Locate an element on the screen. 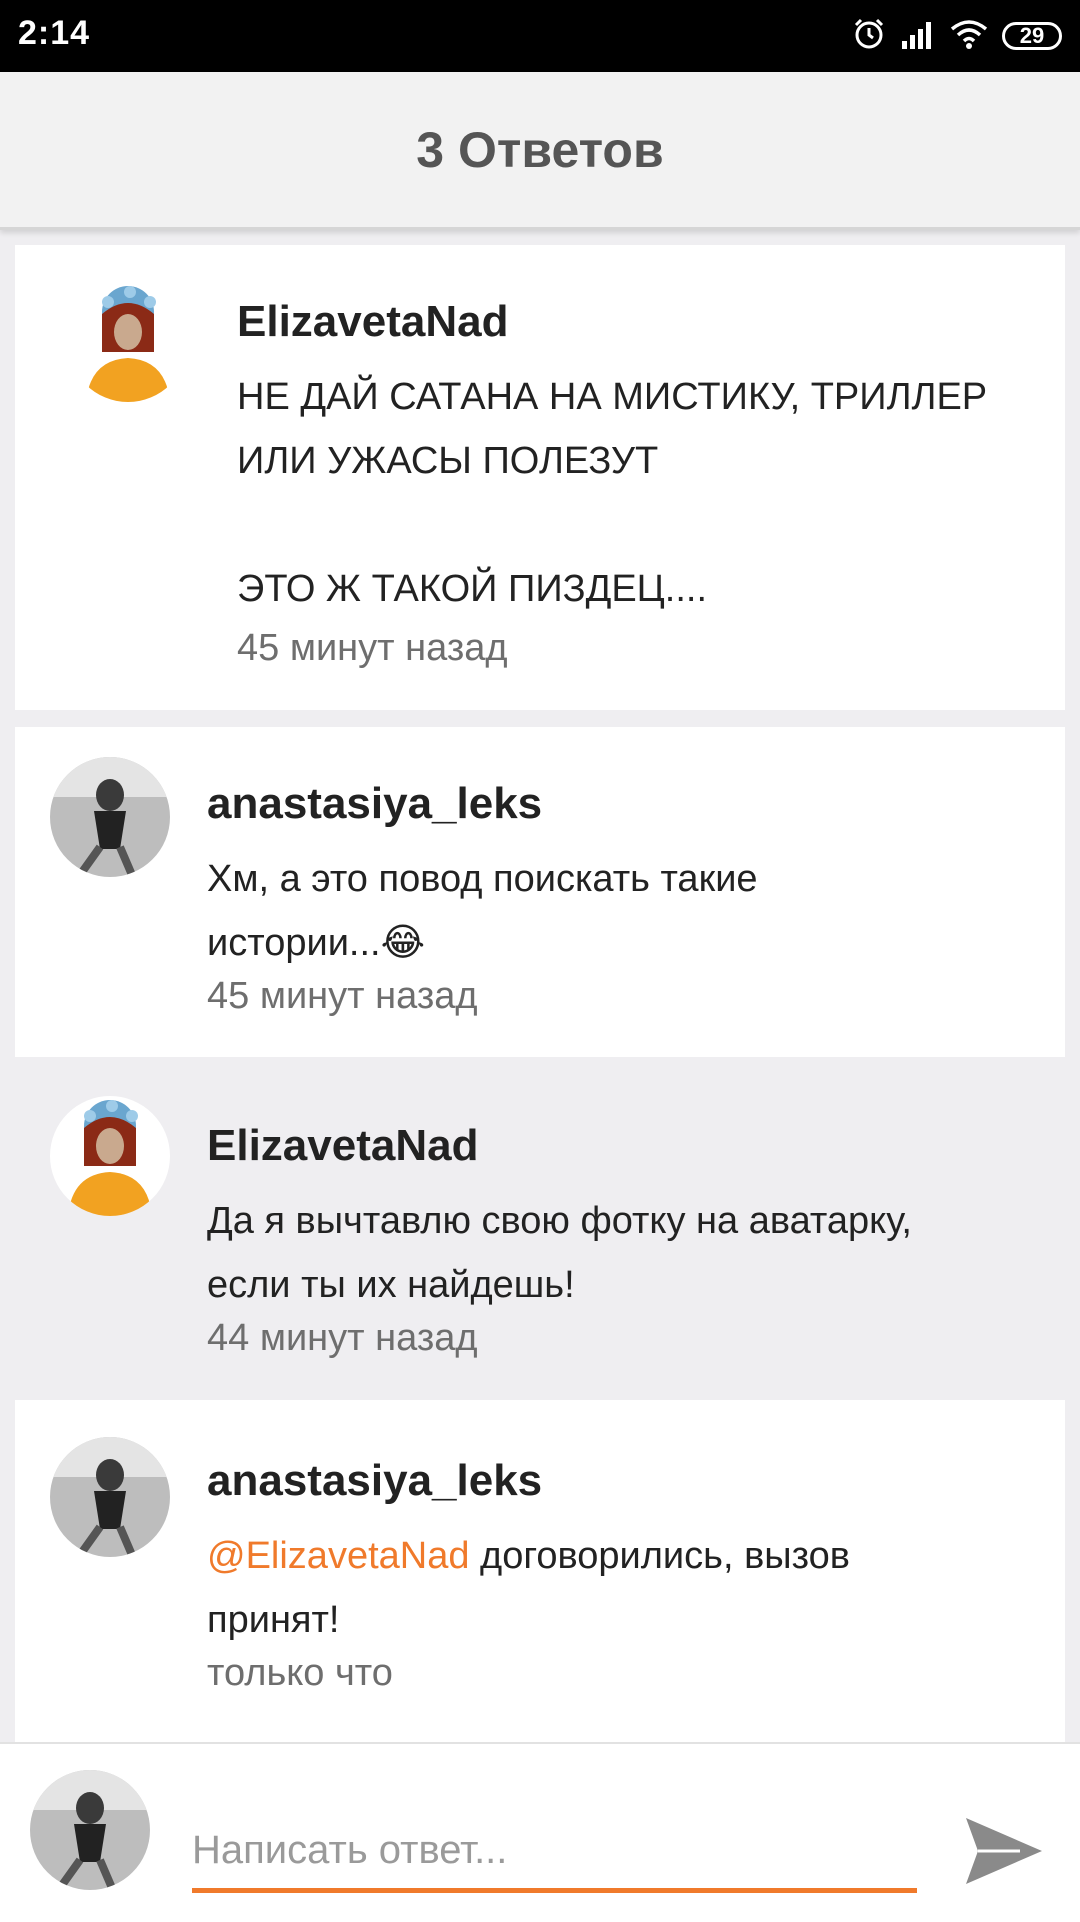 The width and height of the screenshot is (1080, 1922). comment-text-line: принят! is located at coordinates (273, 1620).